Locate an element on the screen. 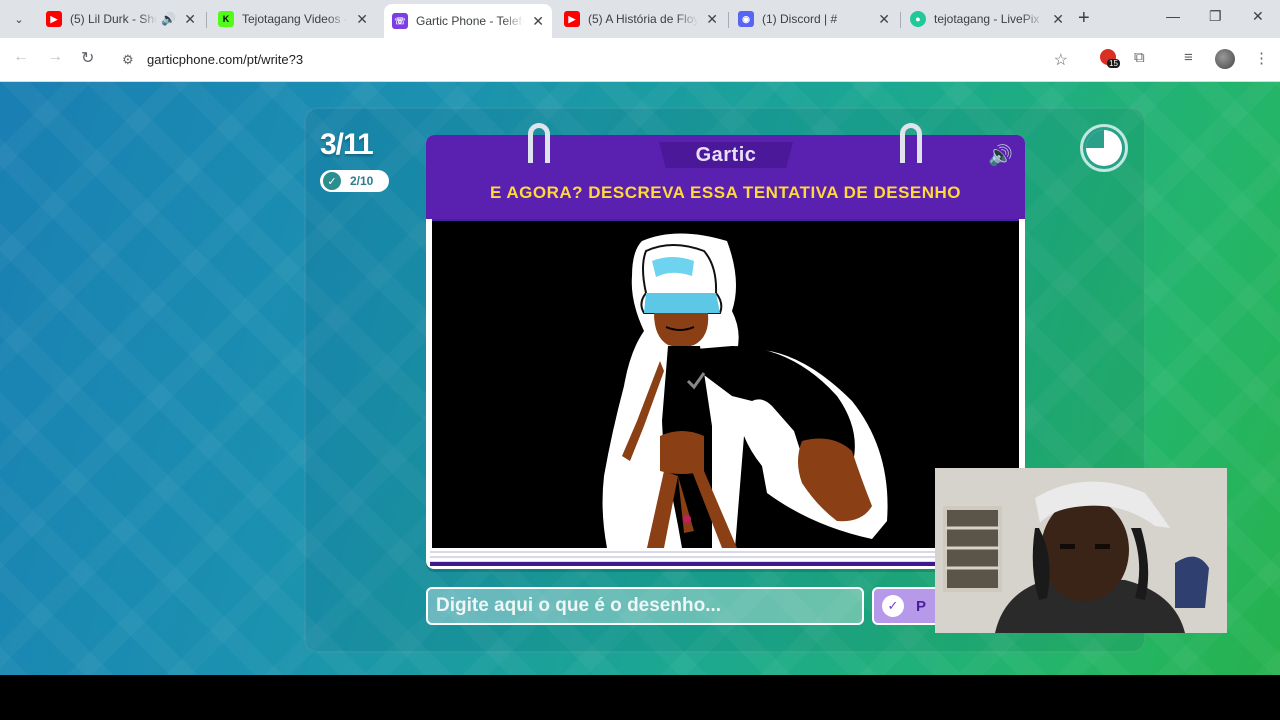  gartic-icon: ☏ is located at coordinates (400, 21).